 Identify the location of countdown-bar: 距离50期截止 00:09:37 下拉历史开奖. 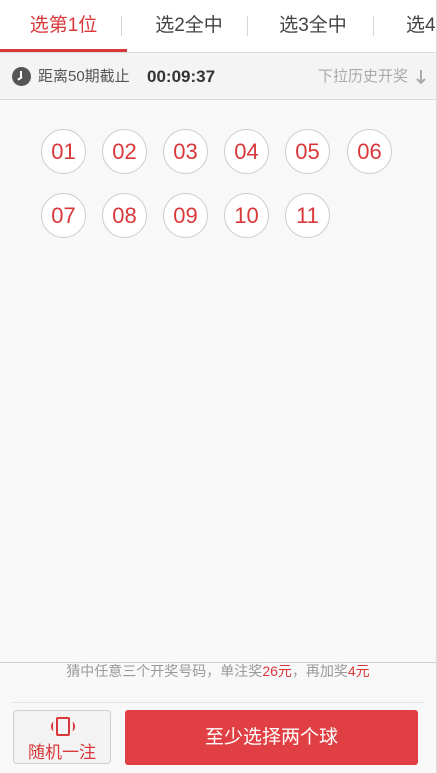
(218, 76).